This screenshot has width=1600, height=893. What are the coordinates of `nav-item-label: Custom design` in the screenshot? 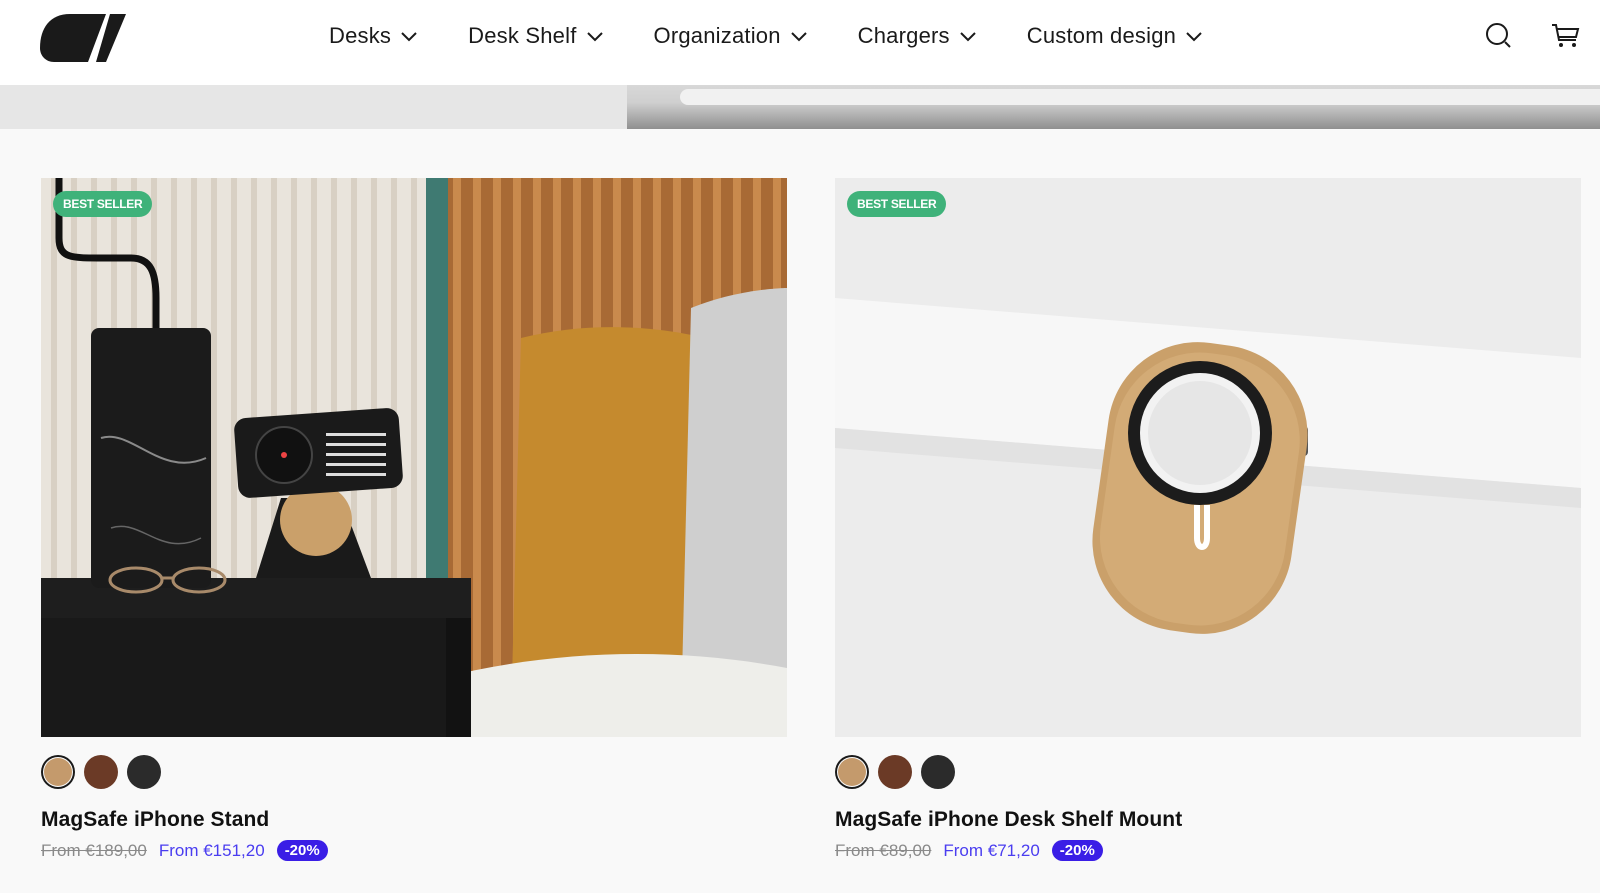 It's located at (1101, 35).